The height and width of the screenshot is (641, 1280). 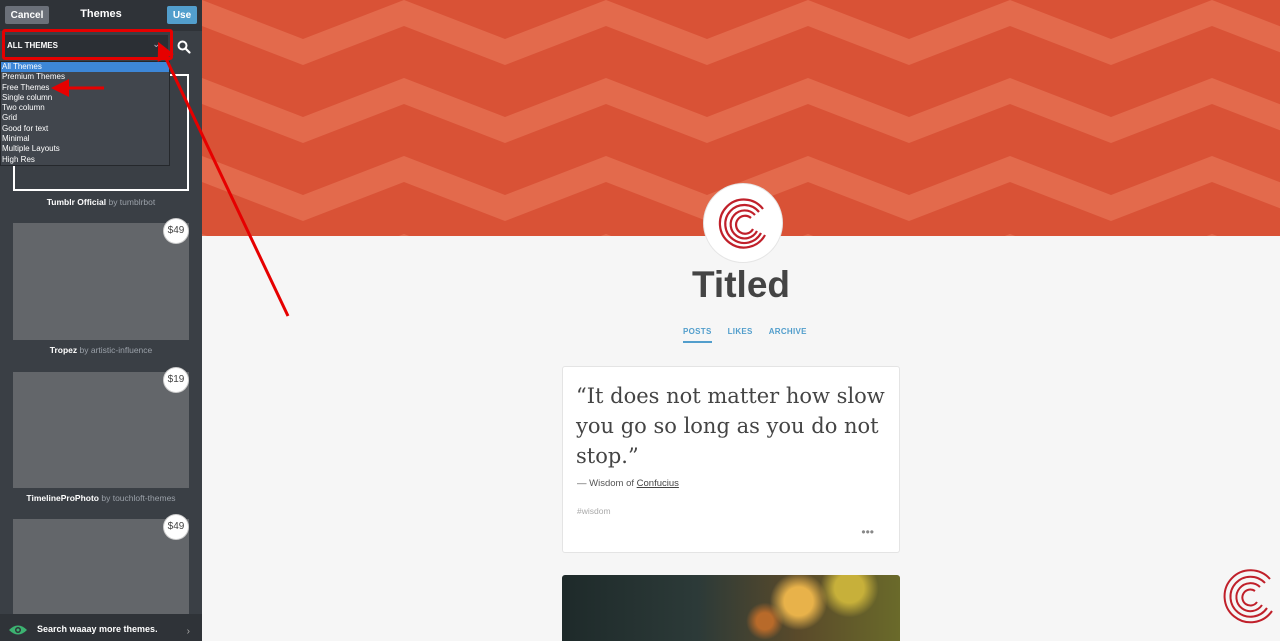 I want to click on filter-option-free: Free Themes, so click(x=85, y=88).